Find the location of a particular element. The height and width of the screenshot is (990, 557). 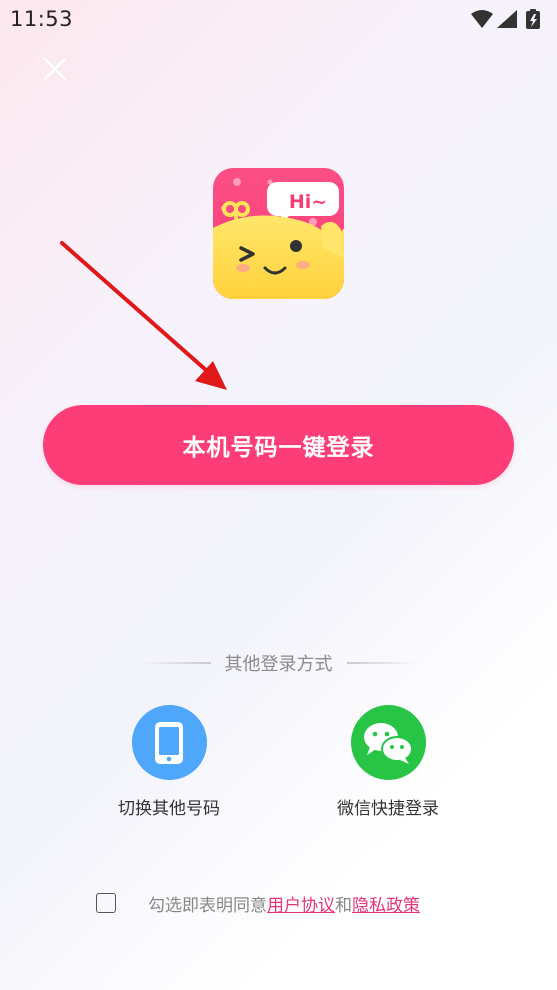

other-login-title: 其他登录方式 is located at coordinates (278, 664).